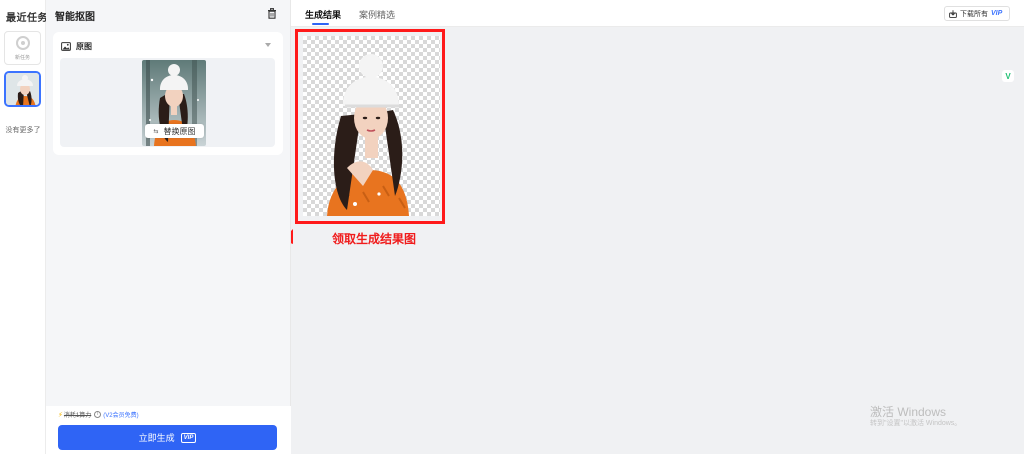  I want to click on annotation-label: 领取生成结果图, so click(374, 239).